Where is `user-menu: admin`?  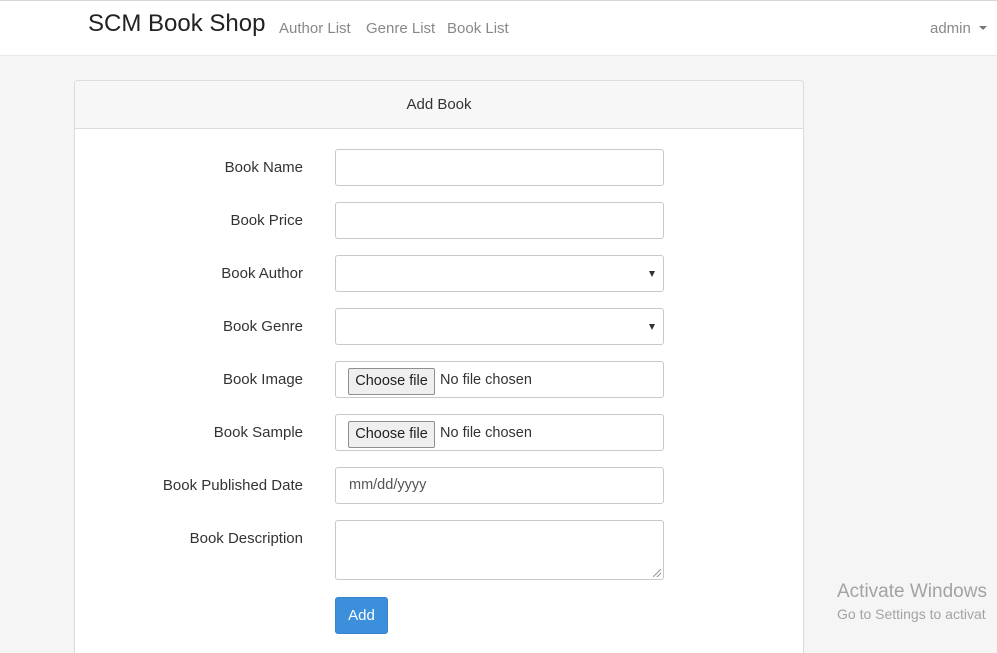 user-menu: admin is located at coordinates (958, 28).